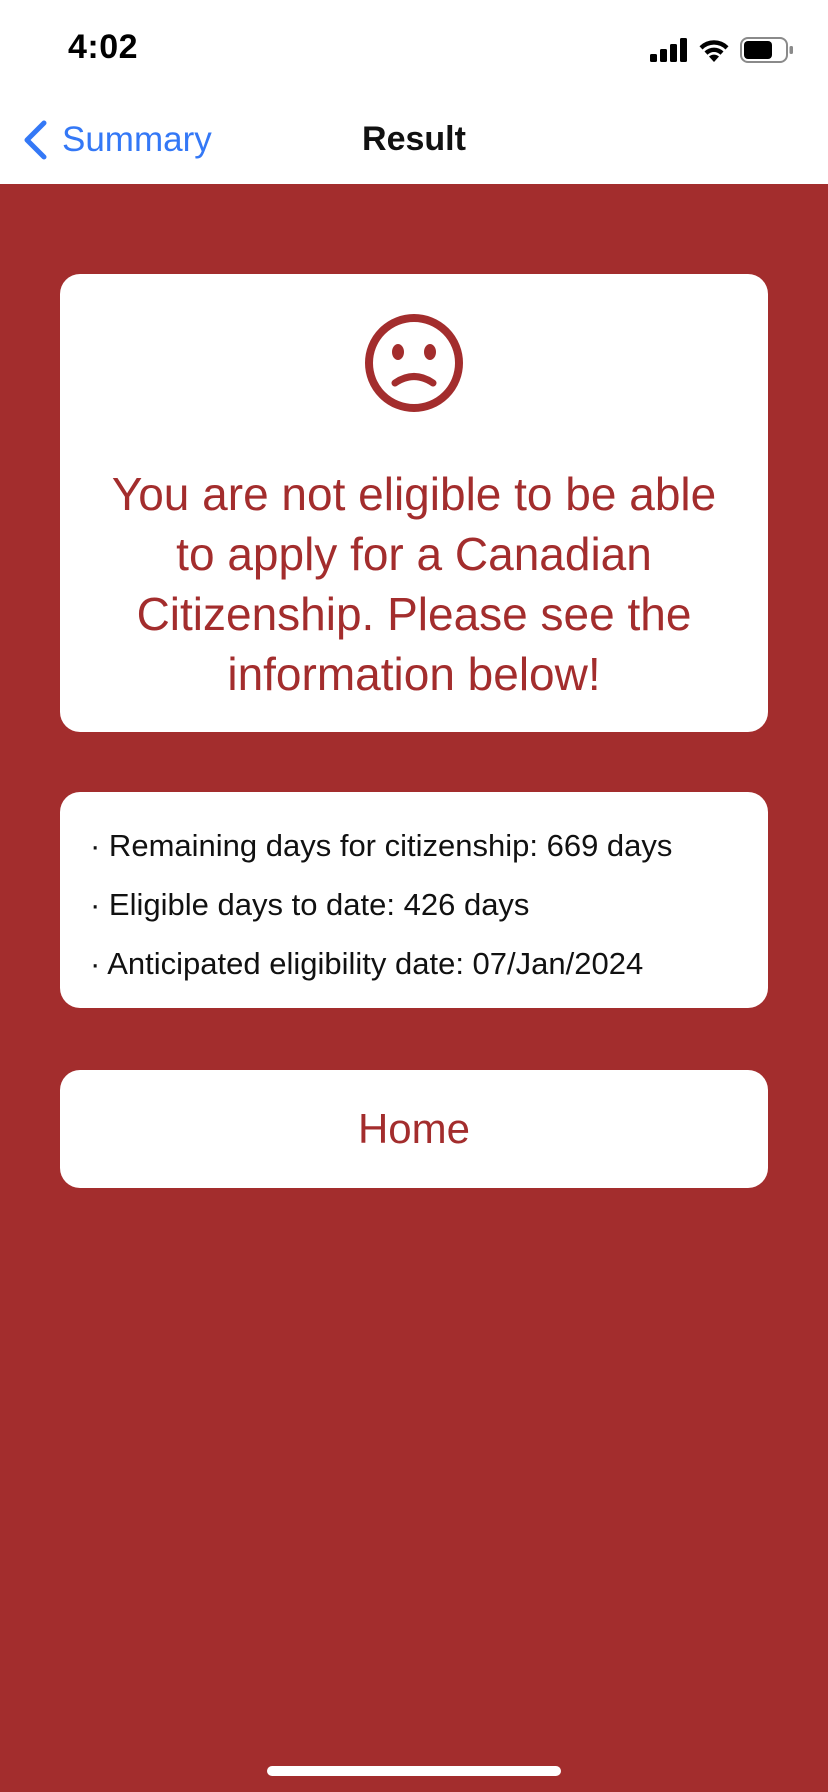  I want to click on home-button-label: Home, so click(414, 1128).